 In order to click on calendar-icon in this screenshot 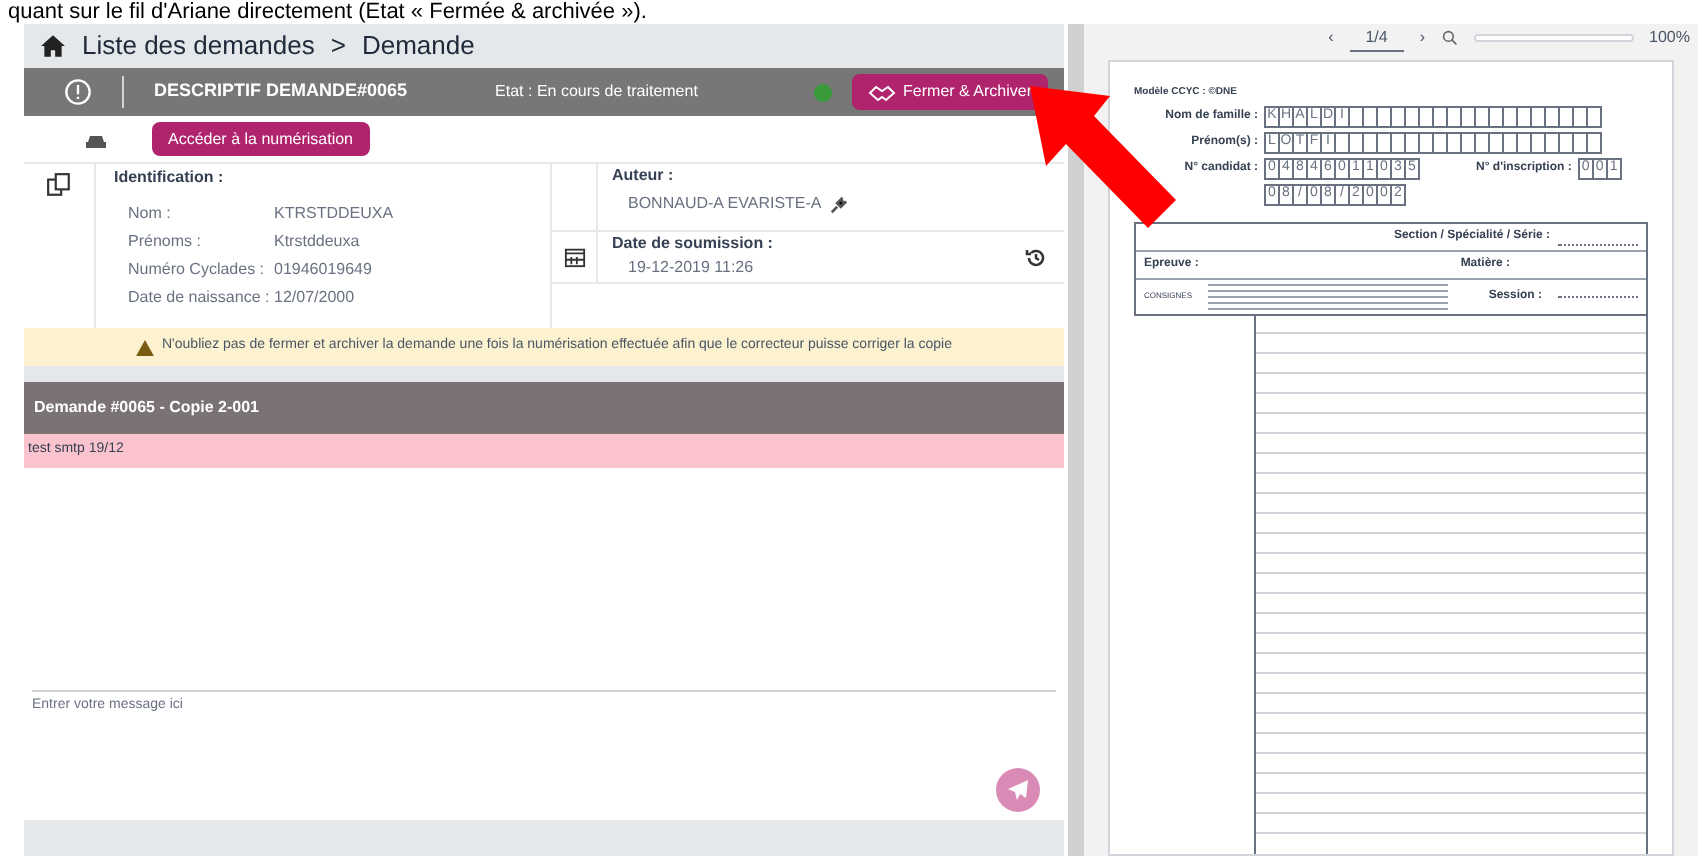, I will do `click(574, 257)`.